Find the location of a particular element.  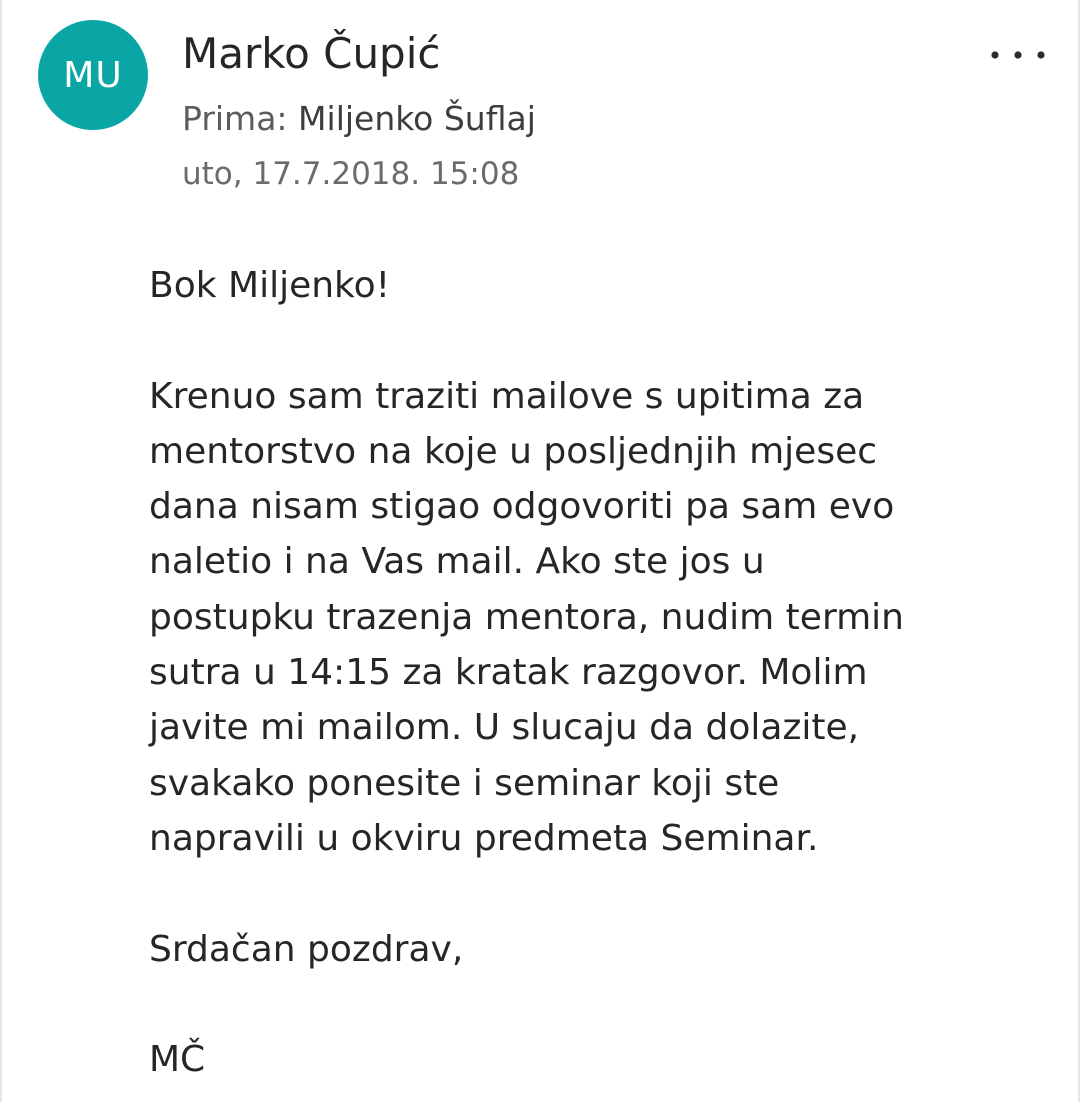

message-date: uto, 17.7.2018. 15:08 is located at coordinates (351, 174).